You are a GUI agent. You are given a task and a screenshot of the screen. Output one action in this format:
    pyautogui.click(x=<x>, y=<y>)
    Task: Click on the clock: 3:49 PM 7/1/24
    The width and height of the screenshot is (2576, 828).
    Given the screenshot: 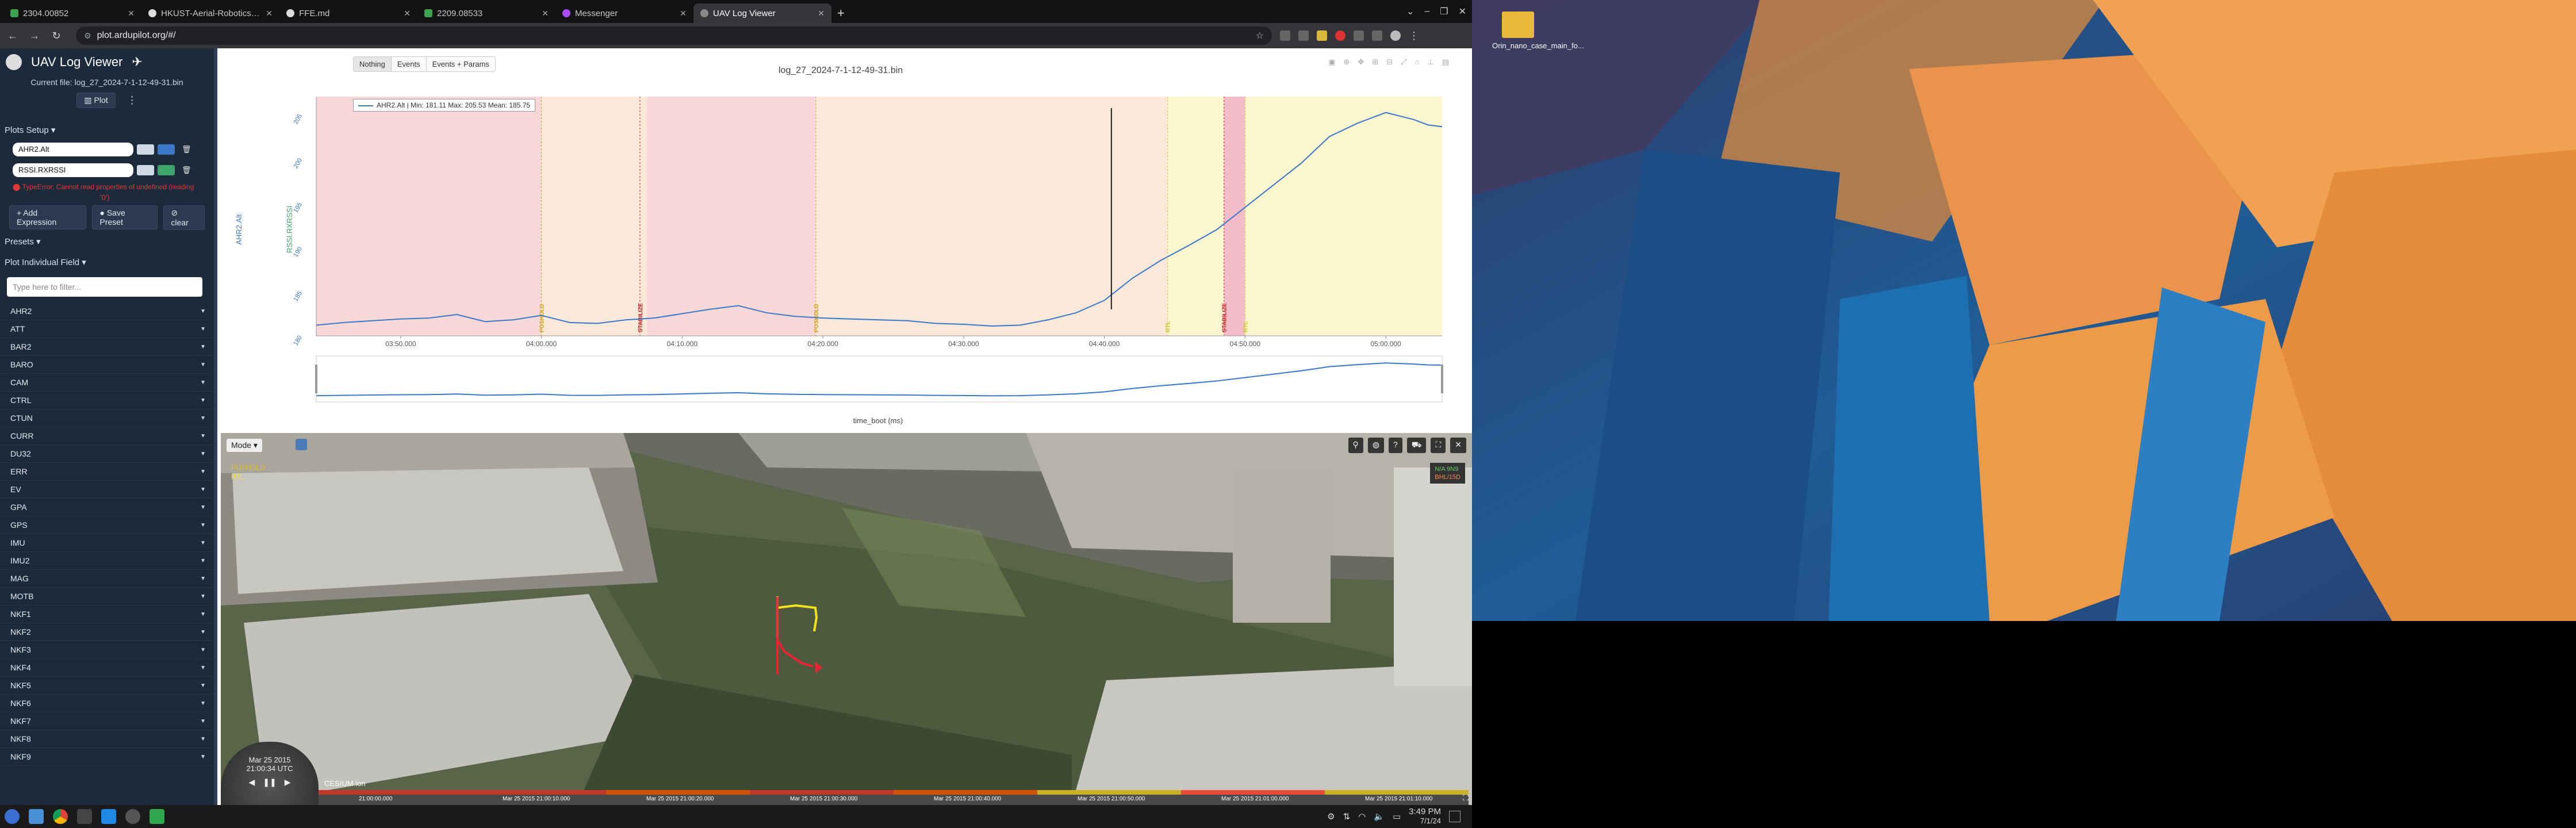 What is the action you would take?
    pyautogui.click(x=1425, y=816)
    